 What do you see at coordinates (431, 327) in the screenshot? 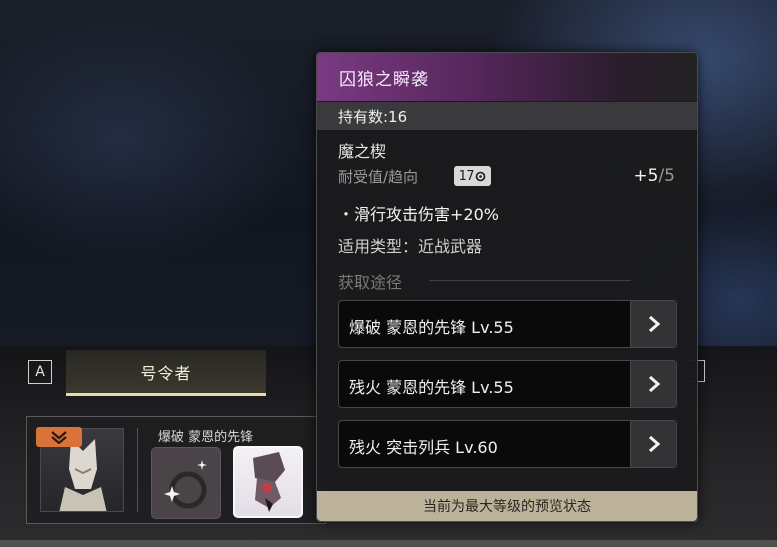
I see `source-label: 爆破 蒙恩的先锋 Lv.55` at bounding box center [431, 327].